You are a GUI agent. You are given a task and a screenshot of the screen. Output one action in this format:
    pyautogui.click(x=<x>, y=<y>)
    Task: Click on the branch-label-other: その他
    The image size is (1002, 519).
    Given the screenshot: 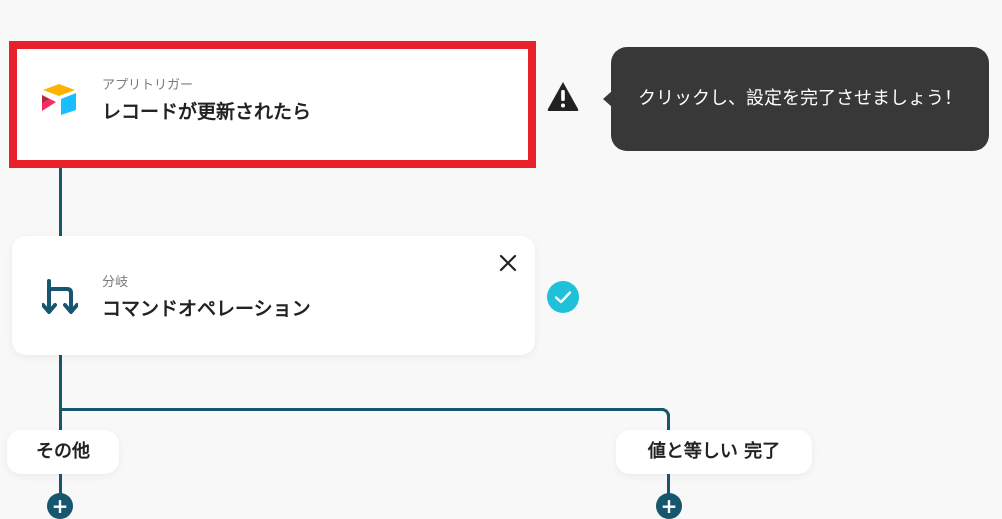 What is the action you would take?
    pyautogui.click(x=63, y=452)
    